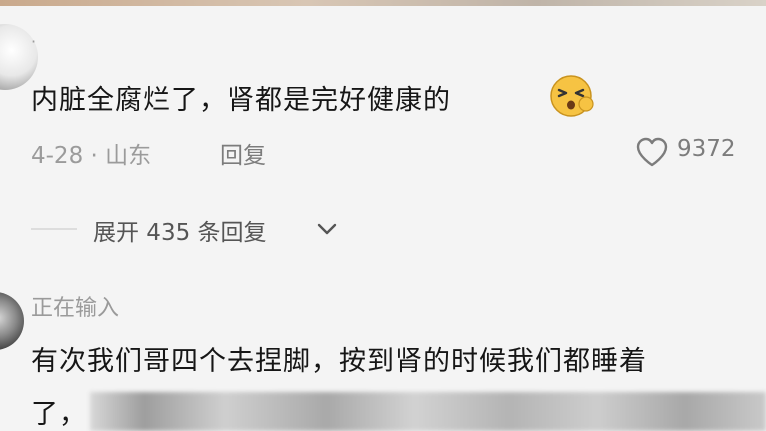 This screenshot has width=766, height=431. I want to click on like-count: 9372, so click(706, 149).